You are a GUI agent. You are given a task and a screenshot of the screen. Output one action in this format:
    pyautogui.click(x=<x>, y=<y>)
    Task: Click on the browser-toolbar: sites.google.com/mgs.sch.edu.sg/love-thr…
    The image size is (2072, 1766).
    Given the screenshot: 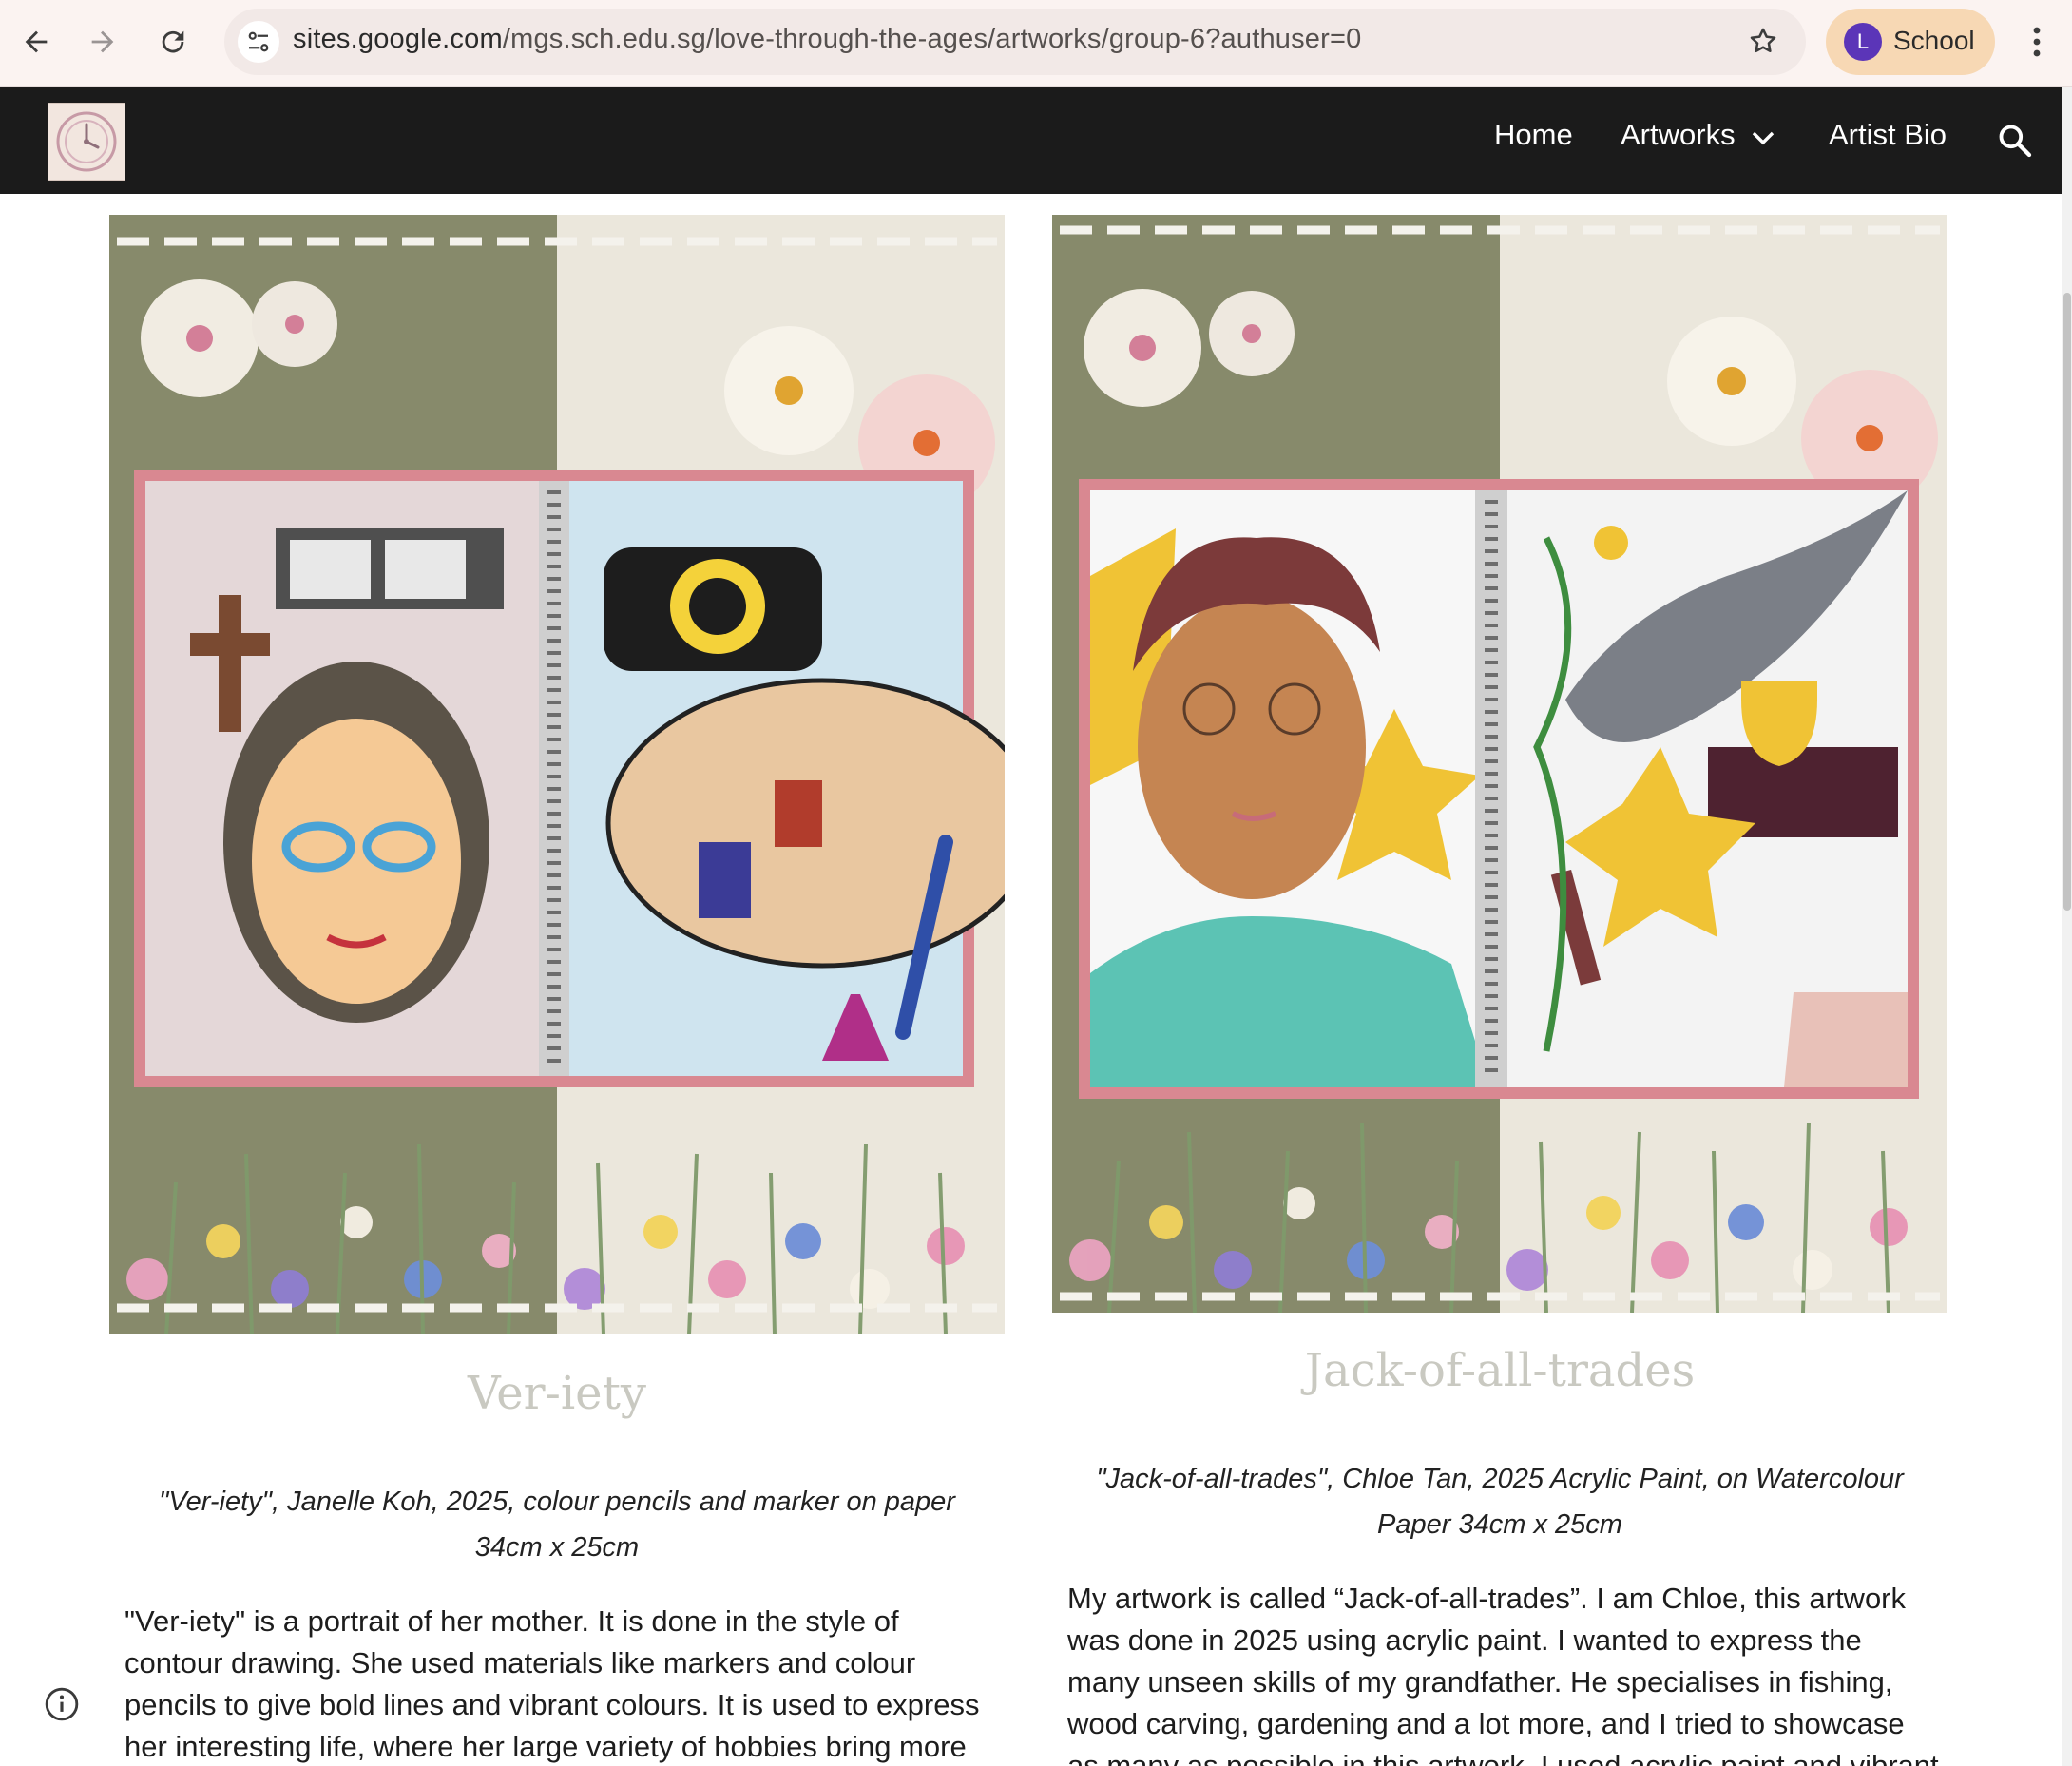 What is the action you would take?
    pyautogui.click(x=1036, y=43)
    